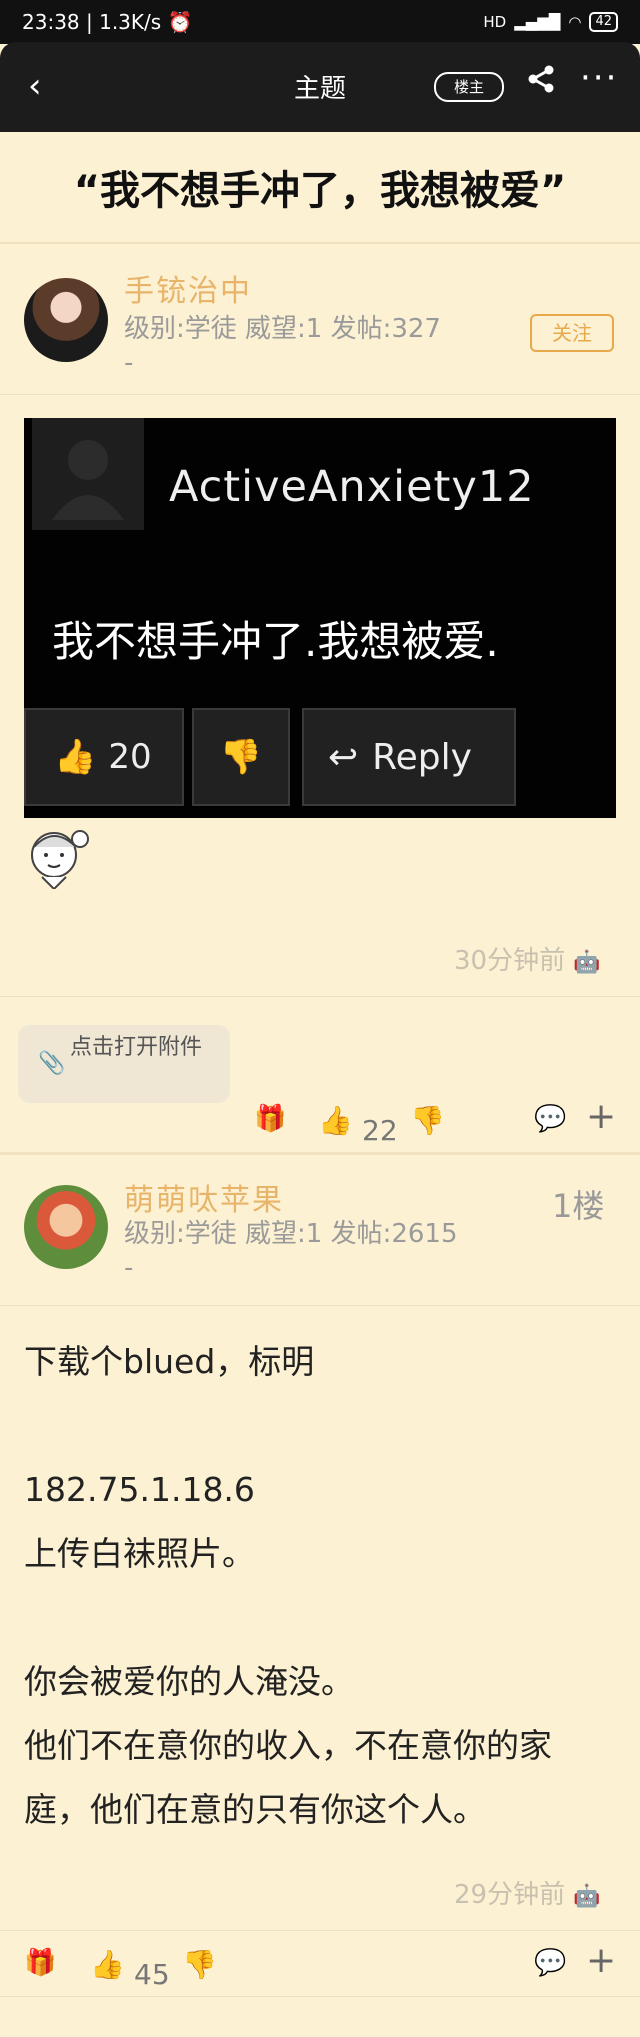 The image size is (640, 2037). What do you see at coordinates (62, 859) in the screenshot?
I see `sticker-image` at bounding box center [62, 859].